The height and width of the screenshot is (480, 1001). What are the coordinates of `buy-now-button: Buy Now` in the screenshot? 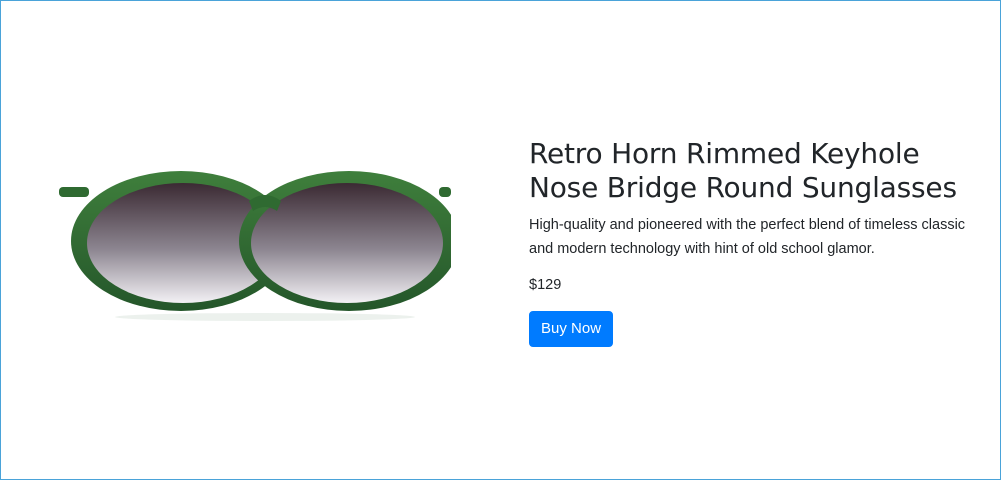 It's located at (571, 329).